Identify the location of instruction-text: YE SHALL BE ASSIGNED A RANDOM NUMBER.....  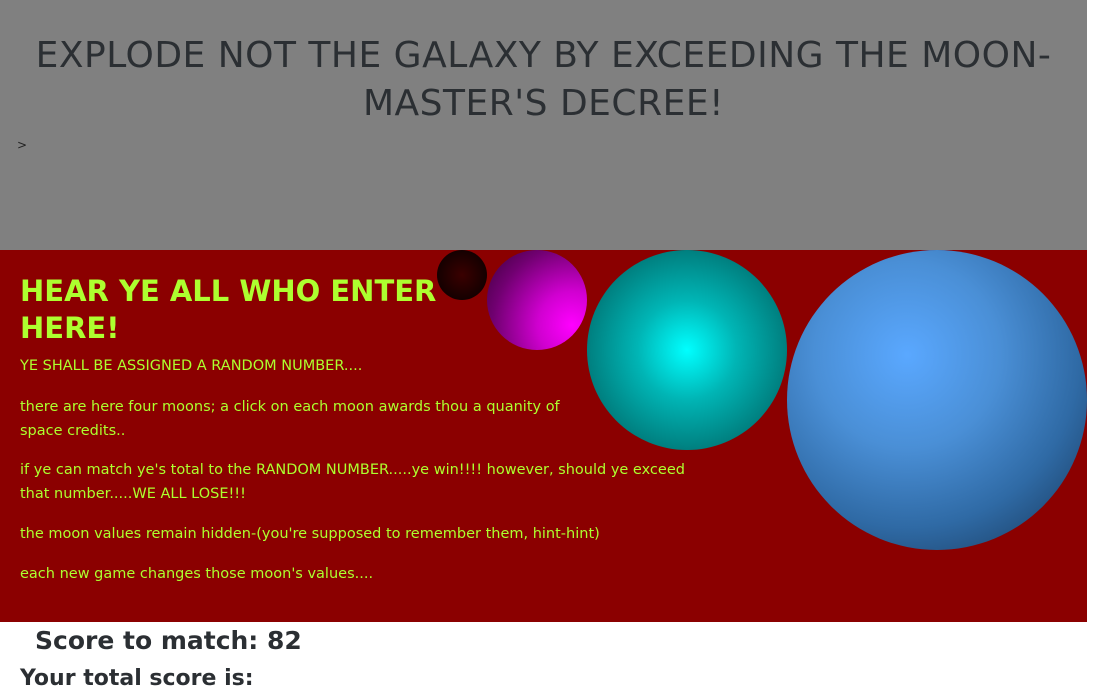
(191, 366).